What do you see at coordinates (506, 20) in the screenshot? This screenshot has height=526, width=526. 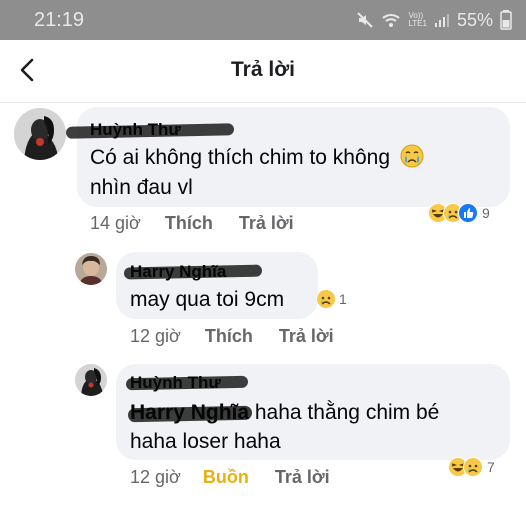 I see `battery-icon` at bounding box center [506, 20].